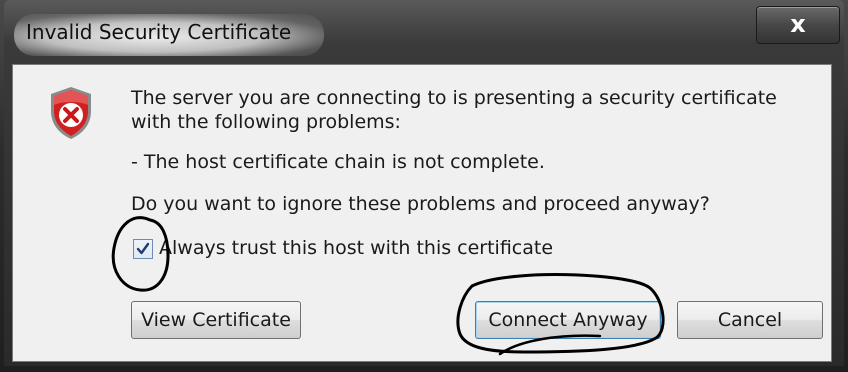 Image resolution: width=848 pixels, height=372 pixels. I want to click on cancel-button: Cancel, so click(750, 320).